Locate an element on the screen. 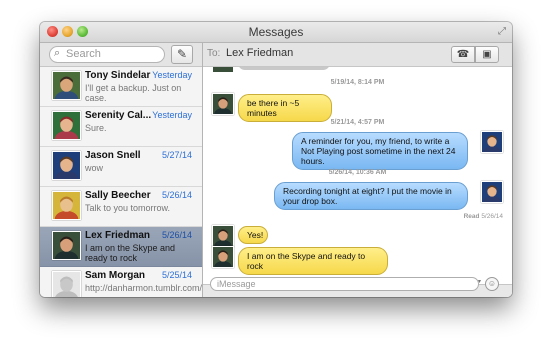  message-timestamp: 5/26/14, 10:36 AM is located at coordinates (357, 172).